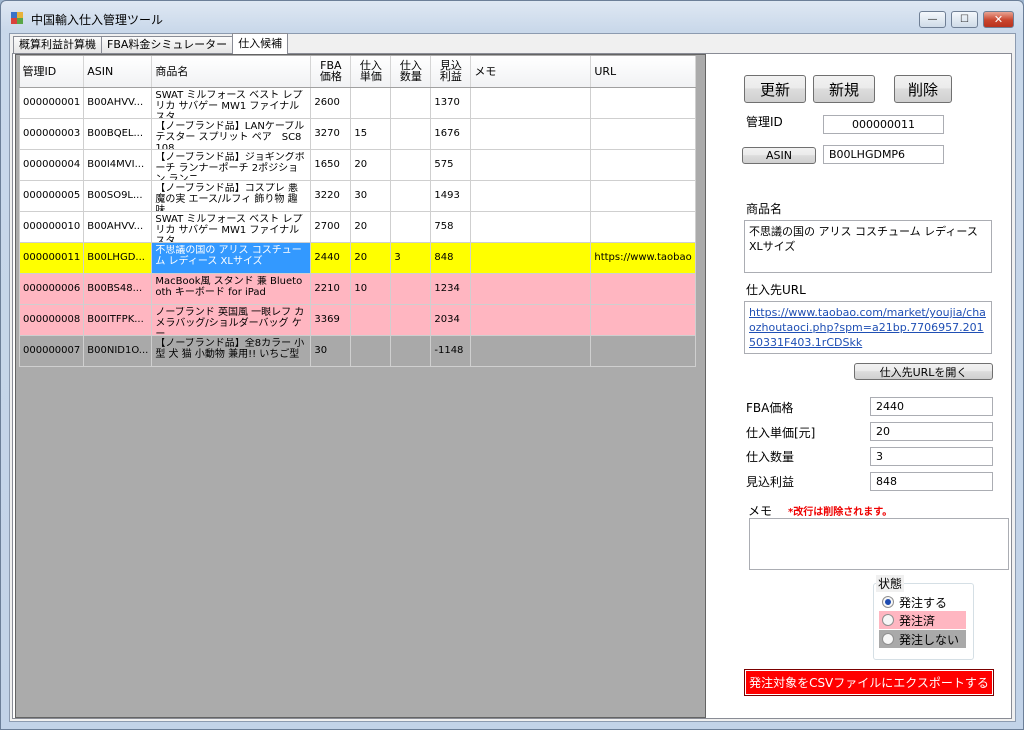  I want to click on maximize-button: ☐, so click(964, 19).